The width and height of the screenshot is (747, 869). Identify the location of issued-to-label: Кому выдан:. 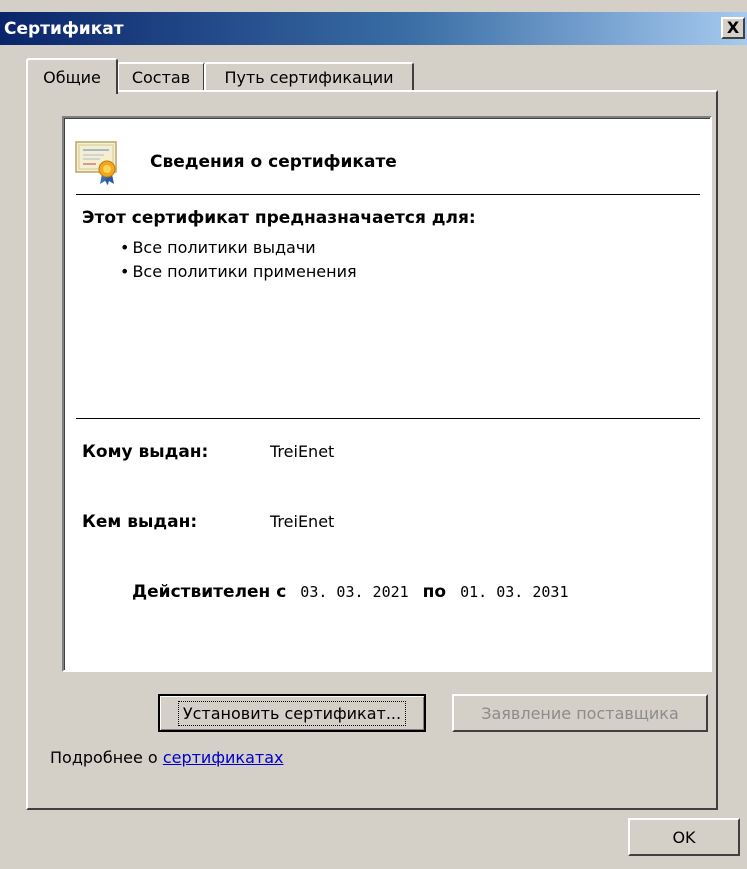
(145, 452).